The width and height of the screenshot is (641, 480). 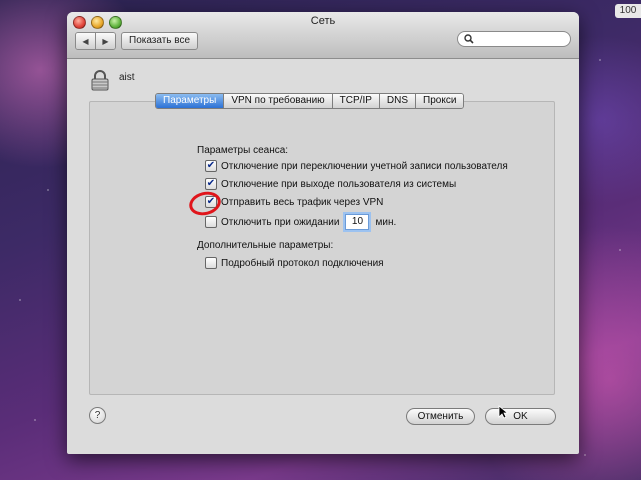 I want to click on option-label: Отправить весь трафик через VPN, so click(x=302, y=202).